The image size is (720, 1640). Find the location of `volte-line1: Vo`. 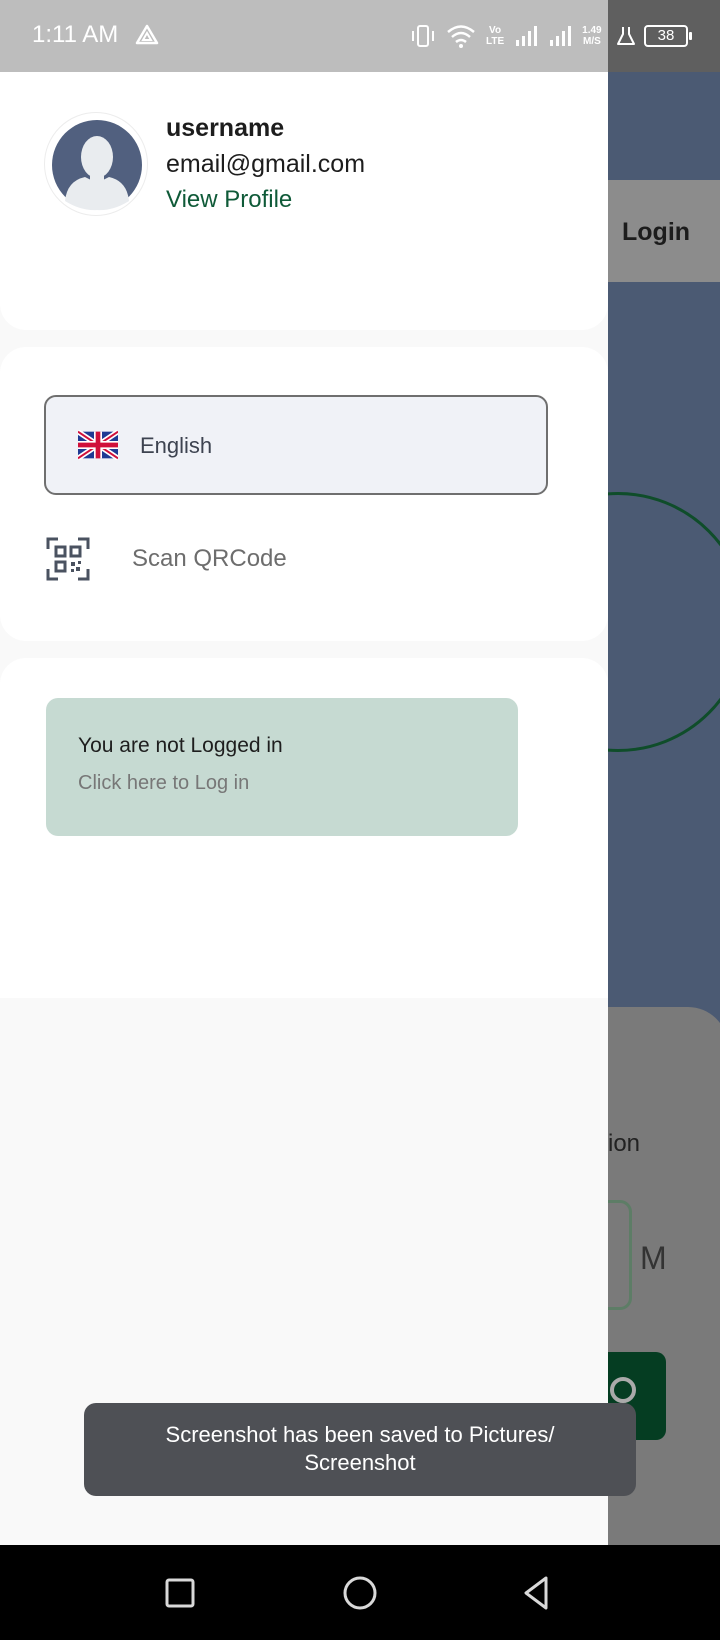

volte-line1: Vo is located at coordinates (495, 30).